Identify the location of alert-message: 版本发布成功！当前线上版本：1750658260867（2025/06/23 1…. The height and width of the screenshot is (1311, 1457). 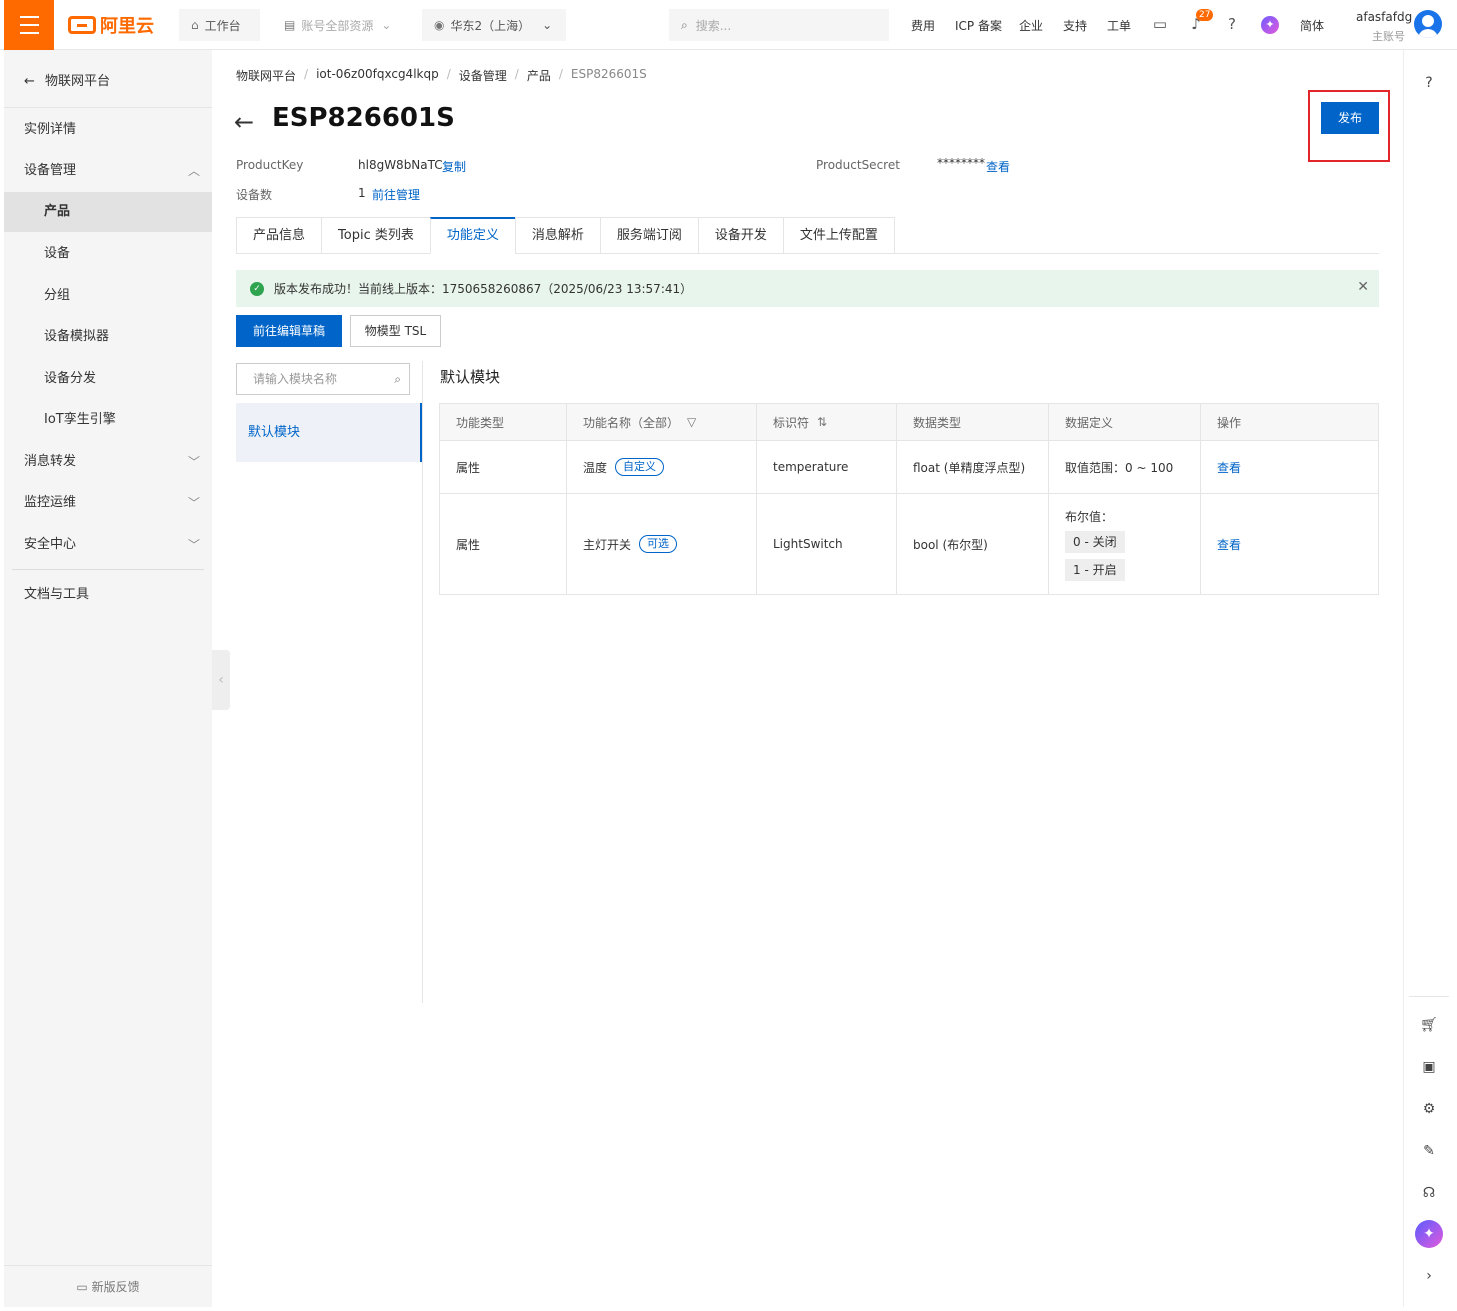
(483, 289).